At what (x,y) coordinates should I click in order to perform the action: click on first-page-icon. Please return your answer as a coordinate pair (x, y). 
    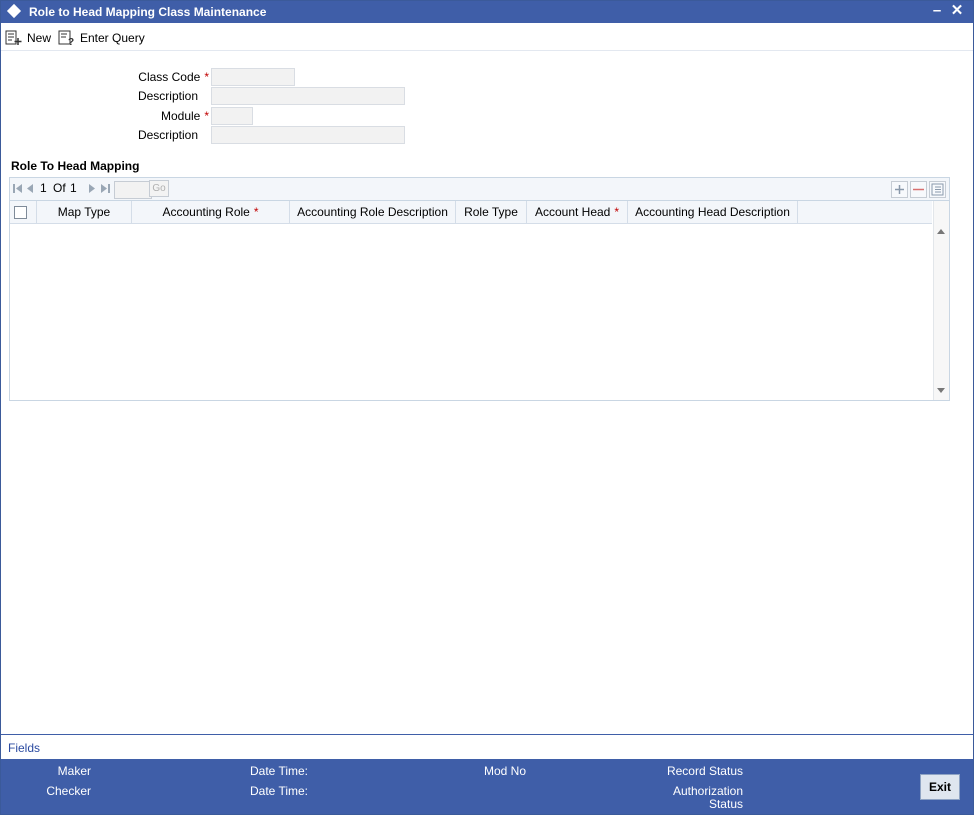
    Looking at the image, I should click on (18, 188).